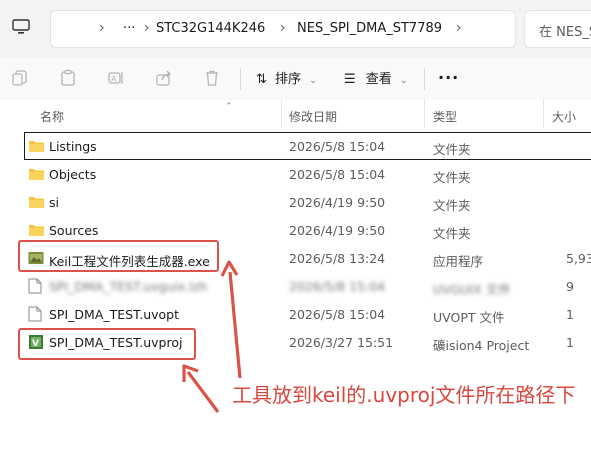  Describe the element at coordinates (231, 319) in the screenshot. I see `arrow-to-exe-icon` at that location.